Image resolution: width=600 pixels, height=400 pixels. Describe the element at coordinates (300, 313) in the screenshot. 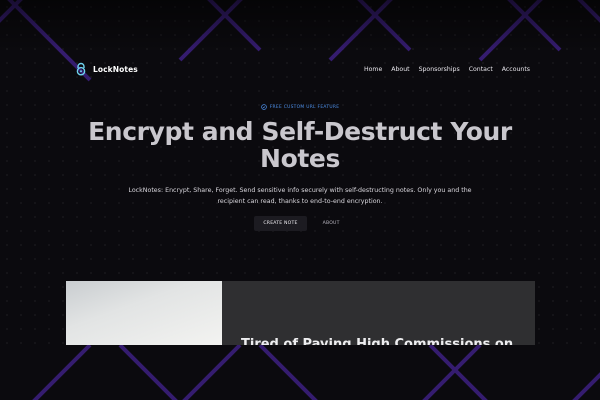

I see `promo-card: Tired of Paying High Commissions on` at that location.